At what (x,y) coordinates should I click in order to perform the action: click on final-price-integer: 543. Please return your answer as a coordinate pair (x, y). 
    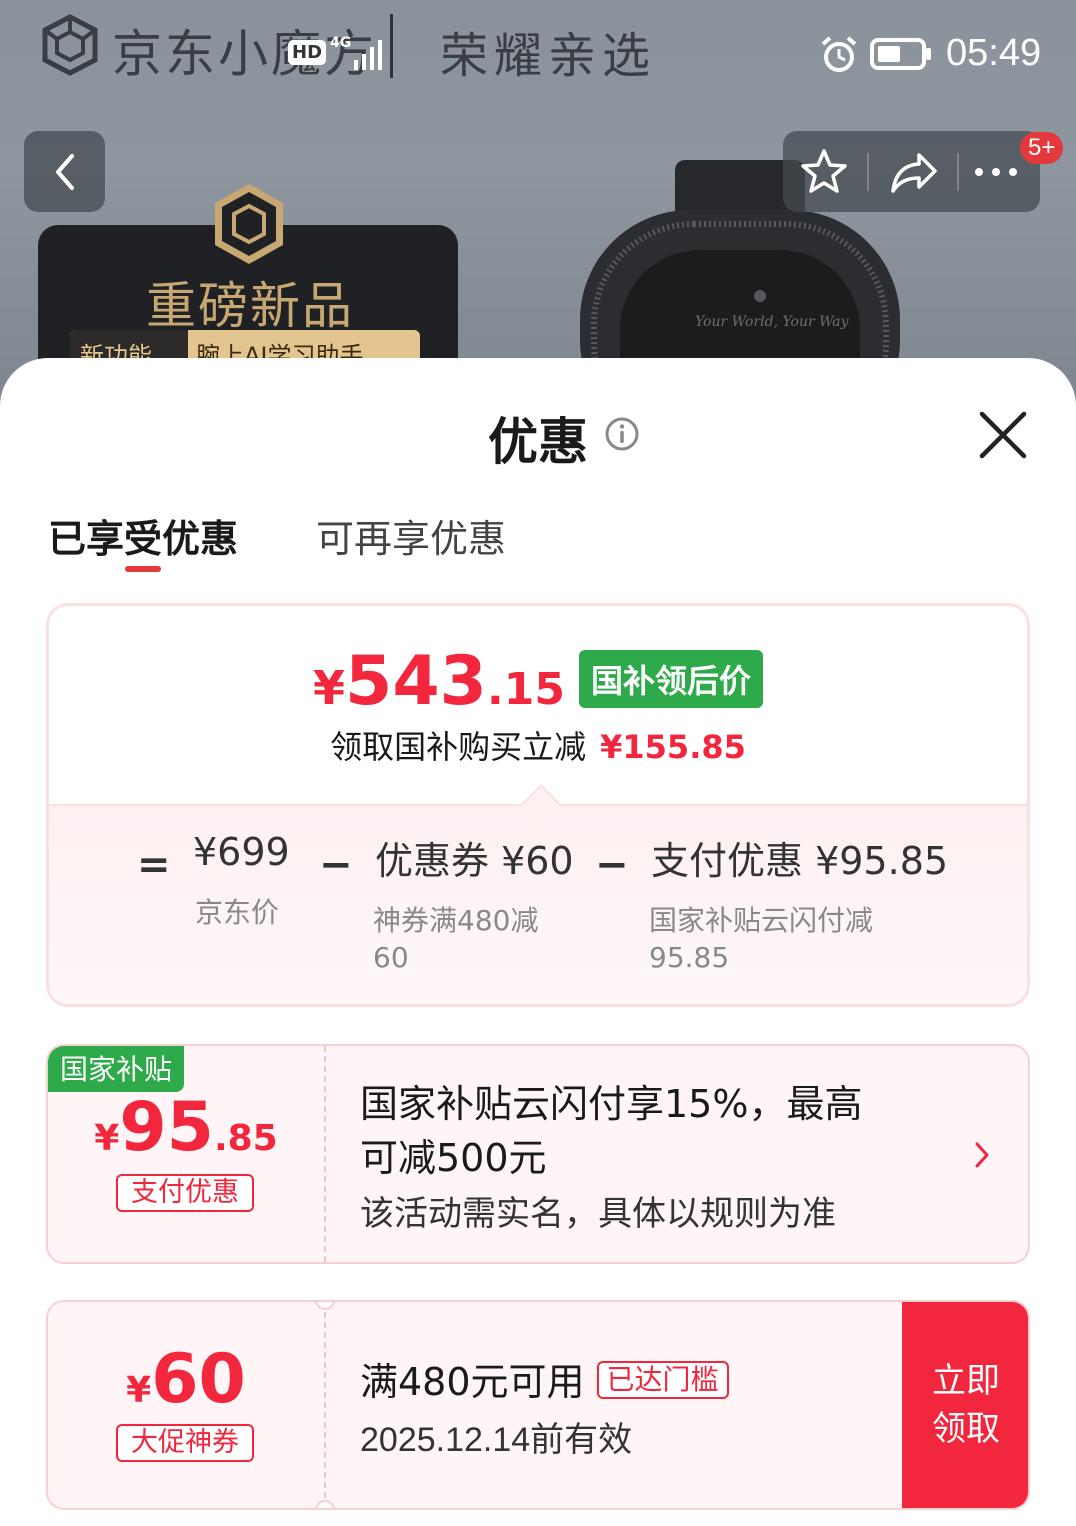
    Looking at the image, I should click on (416, 681).